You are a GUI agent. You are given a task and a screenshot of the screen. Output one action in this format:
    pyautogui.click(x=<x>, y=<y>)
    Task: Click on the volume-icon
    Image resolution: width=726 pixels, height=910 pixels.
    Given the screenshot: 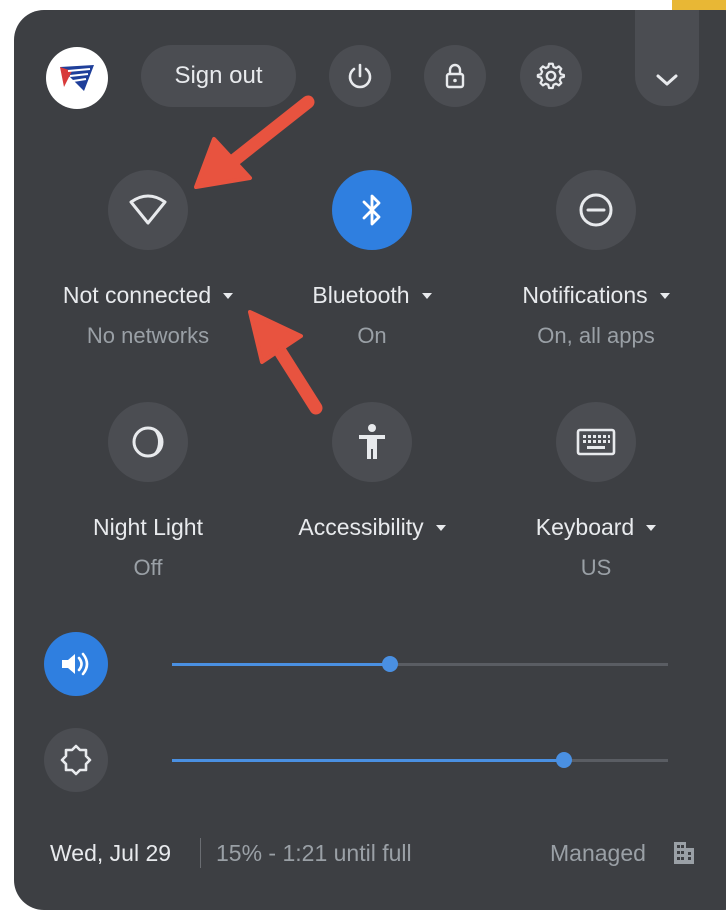 What is the action you would take?
    pyautogui.click(x=75, y=664)
    